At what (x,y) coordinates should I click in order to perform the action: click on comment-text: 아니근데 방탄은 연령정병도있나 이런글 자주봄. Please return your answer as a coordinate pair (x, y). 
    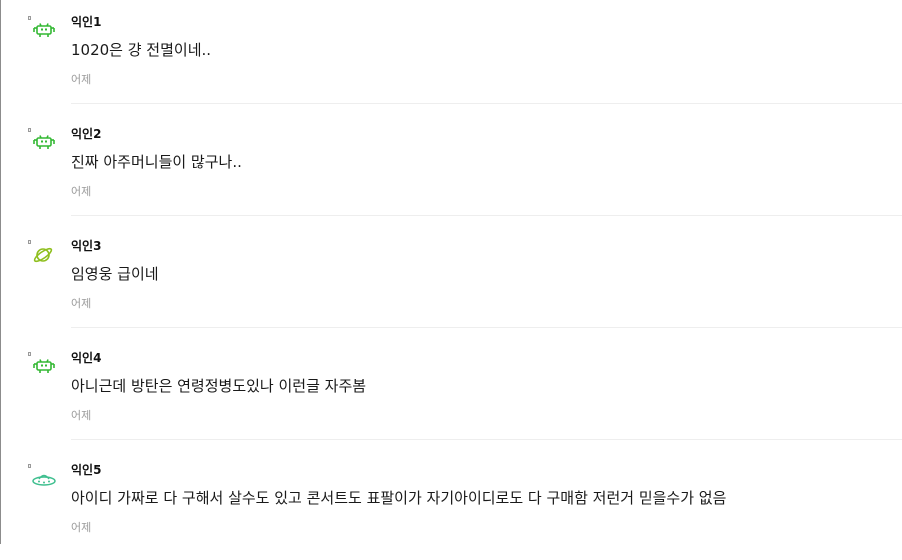
    Looking at the image, I should click on (219, 386).